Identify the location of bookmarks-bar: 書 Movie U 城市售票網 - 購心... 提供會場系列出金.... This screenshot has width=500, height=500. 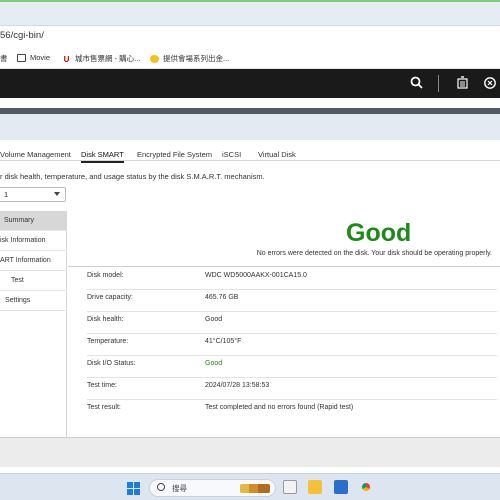
(250, 58).